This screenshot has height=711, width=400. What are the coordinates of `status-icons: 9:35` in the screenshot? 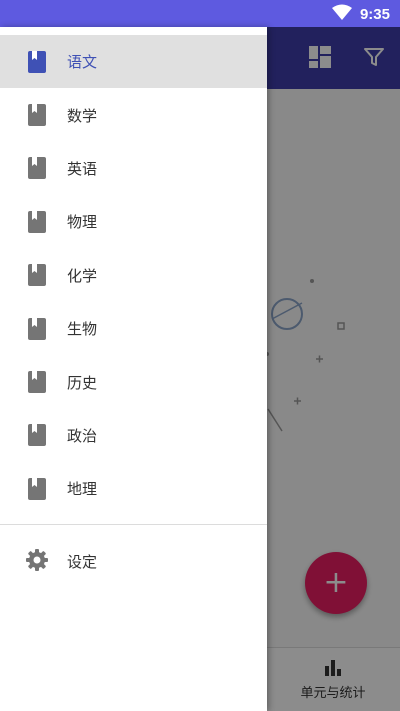 It's located at (360, 14).